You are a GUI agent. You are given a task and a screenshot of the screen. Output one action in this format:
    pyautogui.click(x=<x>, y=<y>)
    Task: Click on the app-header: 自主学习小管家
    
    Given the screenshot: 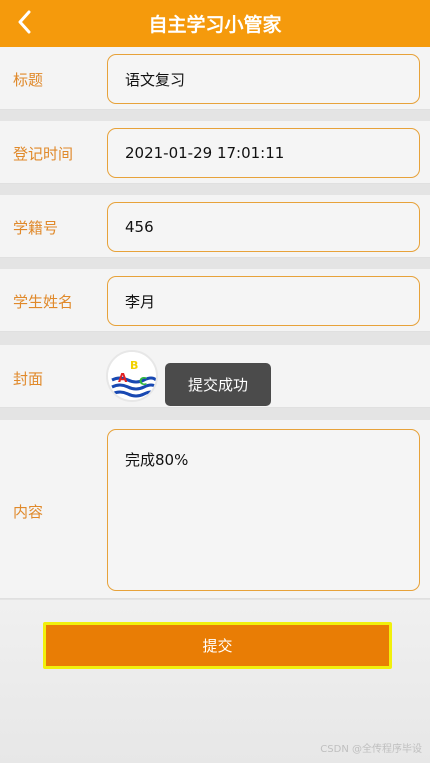 What is the action you would take?
    pyautogui.click(x=215, y=23)
    